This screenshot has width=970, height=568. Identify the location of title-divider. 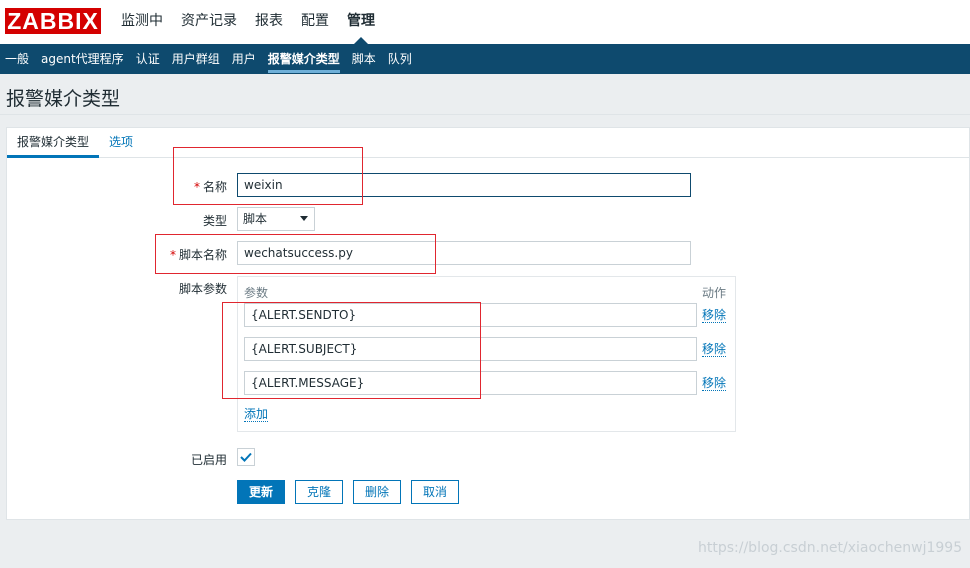
(485, 114).